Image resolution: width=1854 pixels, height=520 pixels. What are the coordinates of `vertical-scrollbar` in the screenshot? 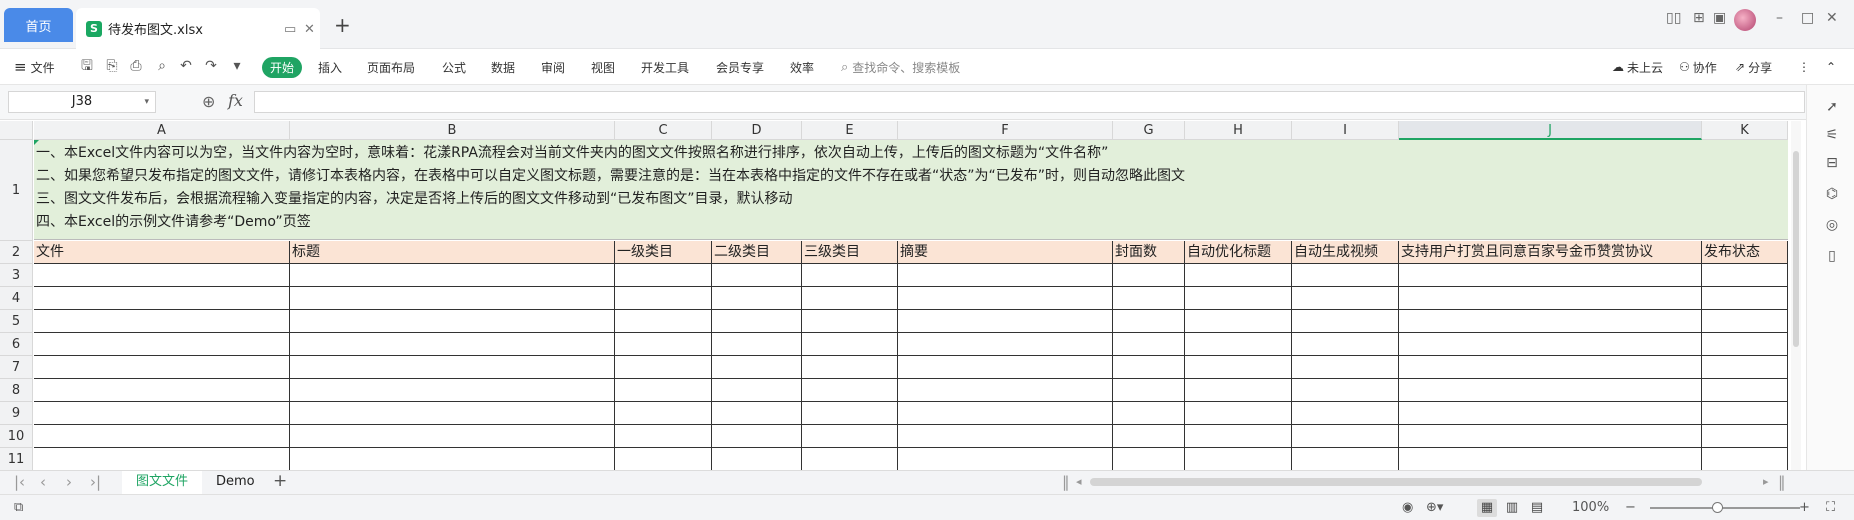 It's located at (1796, 295).